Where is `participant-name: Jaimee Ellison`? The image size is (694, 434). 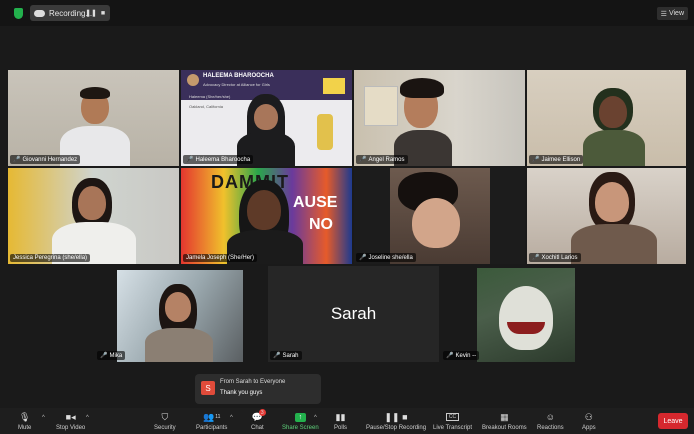
participant-name: Jaimee Ellison is located at coordinates (561, 159).